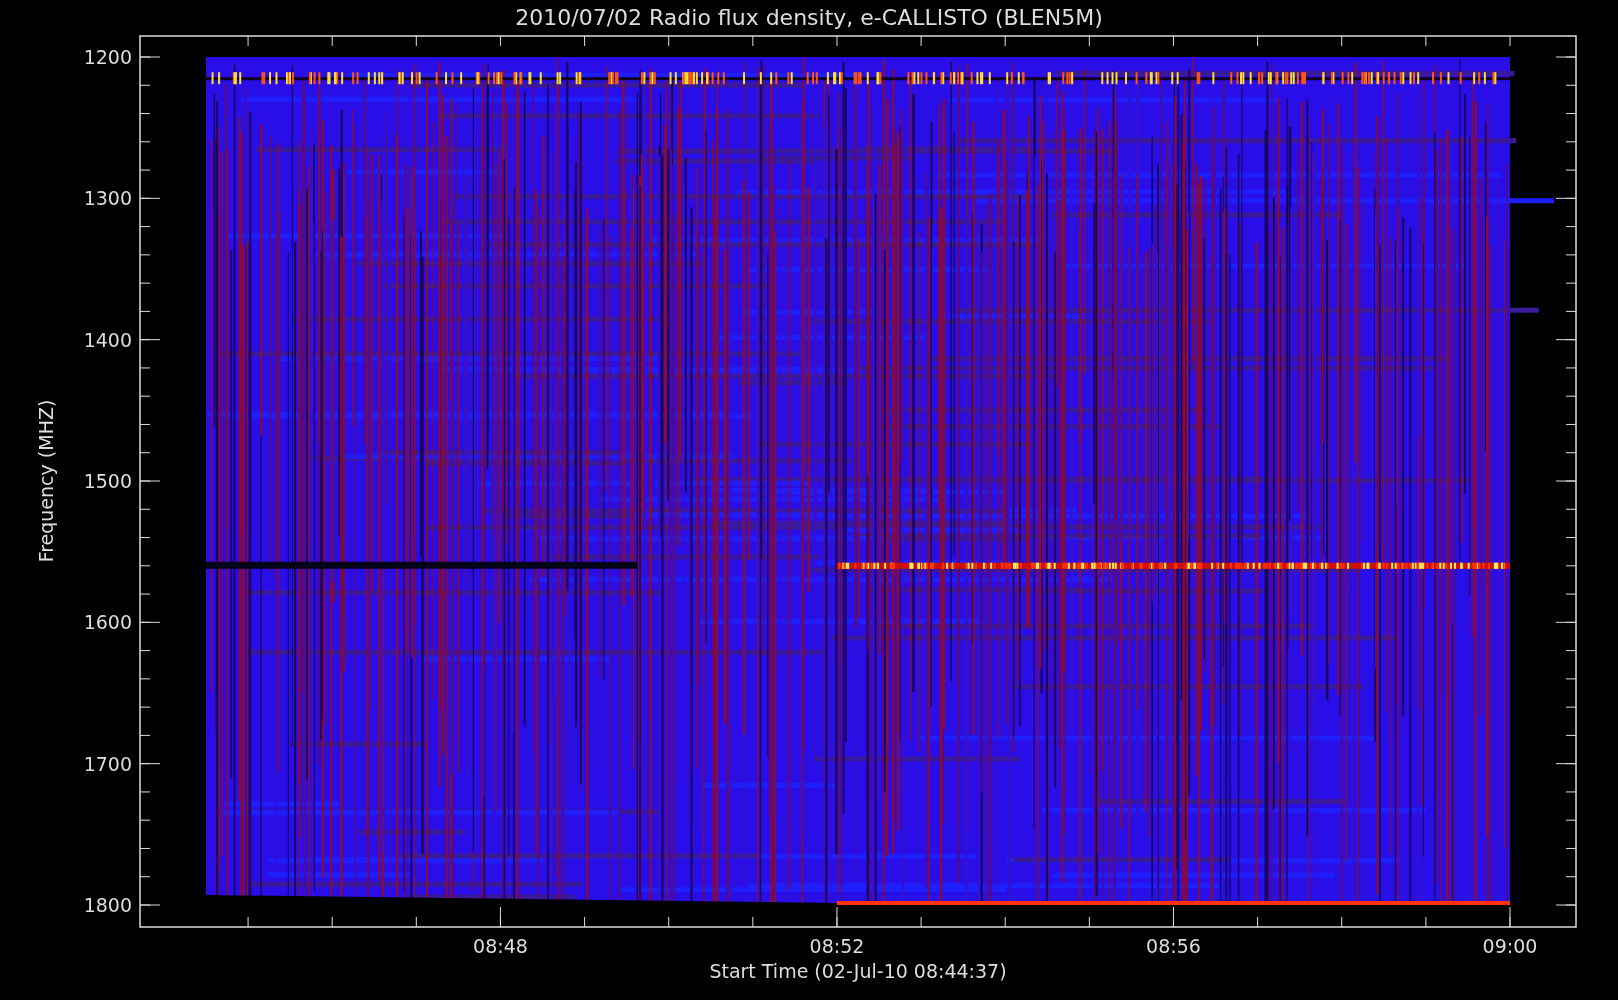  Describe the element at coordinates (837, 946) in the screenshot. I see `x-tick-label: 08:52` at that location.